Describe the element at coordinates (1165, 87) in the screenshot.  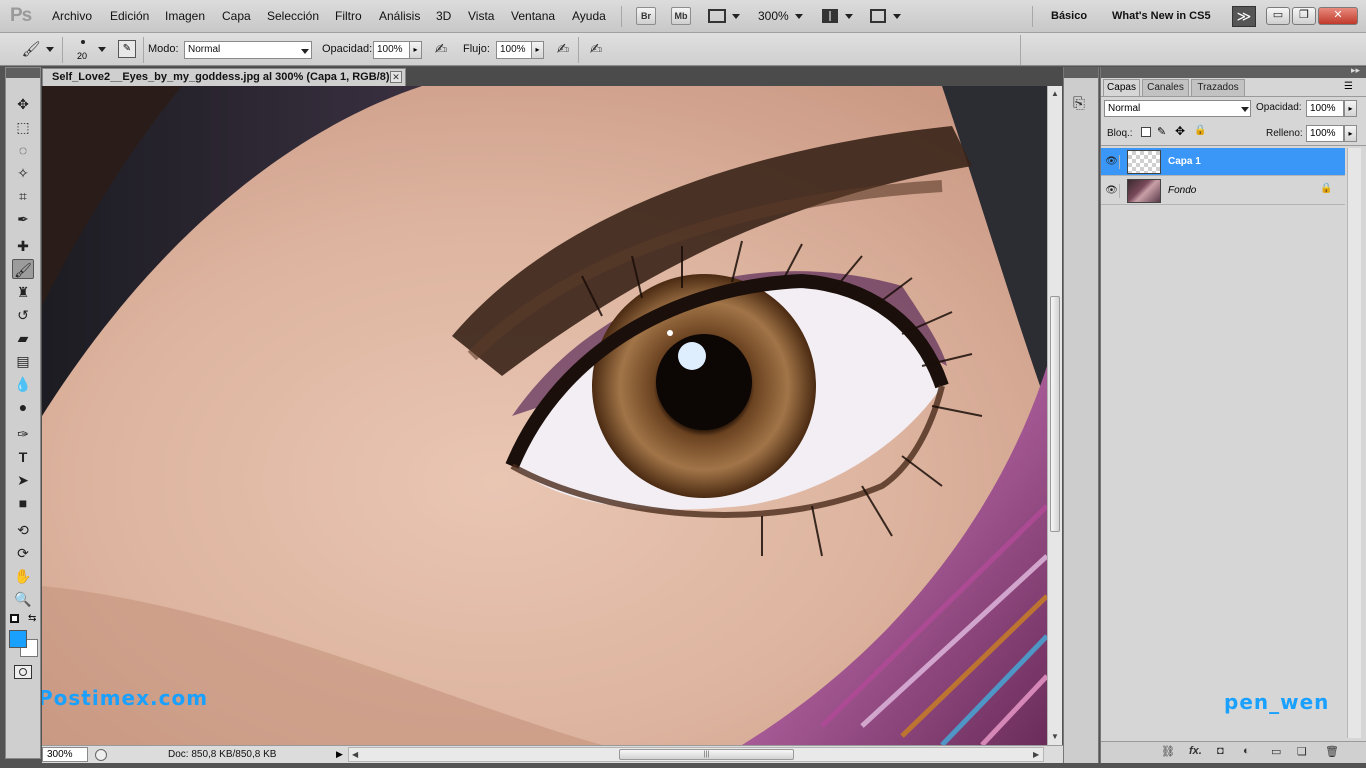
I see `tab-canales: Canales` at that location.